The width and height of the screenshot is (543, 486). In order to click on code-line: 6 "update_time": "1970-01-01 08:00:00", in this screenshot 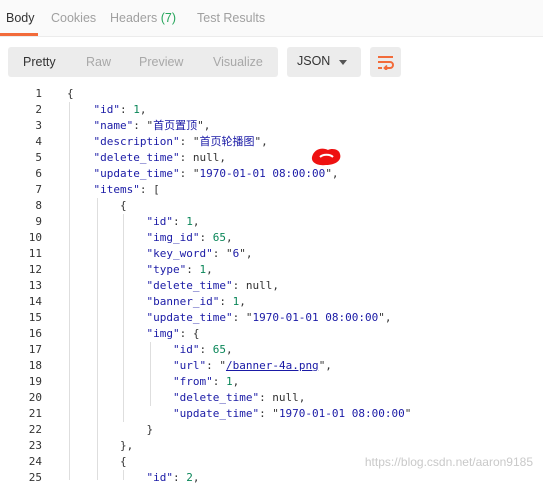, I will do `click(271, 174)`.